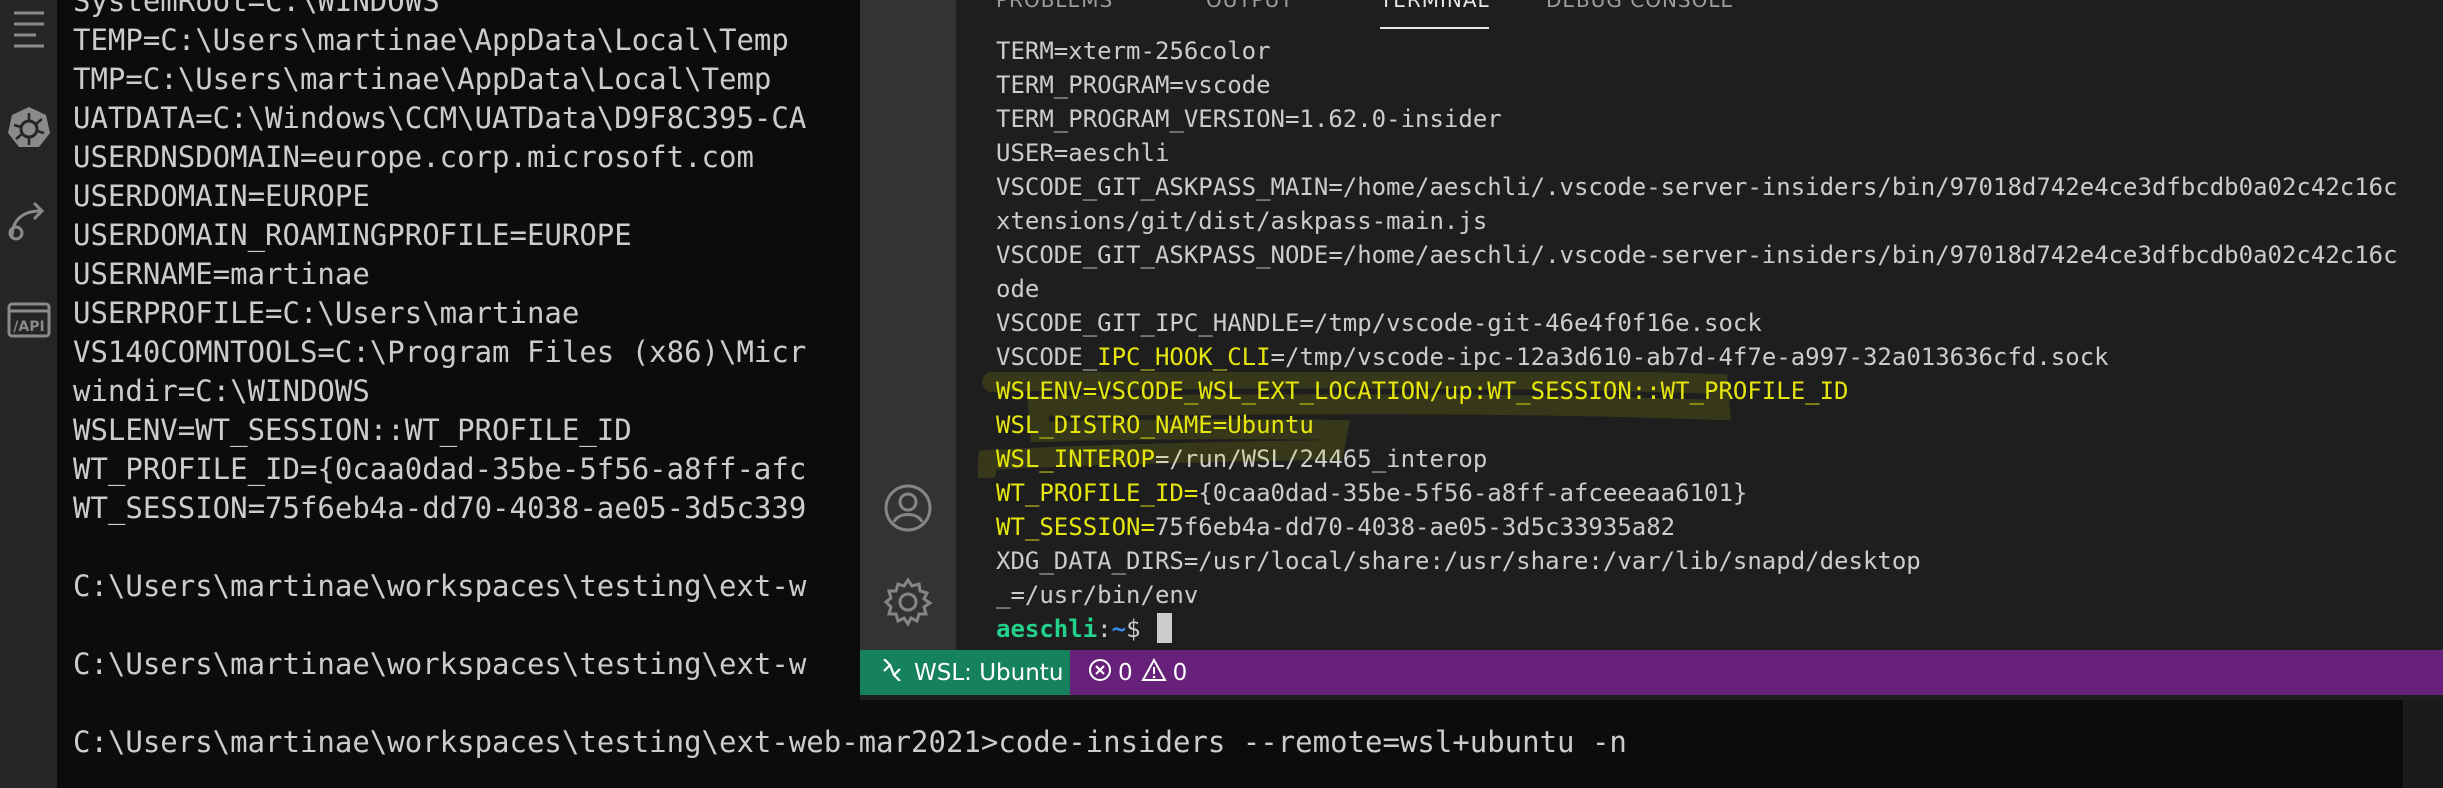 This screenshot has width=2443, height=788. I want to click on env-value: 75f6eb4a-dd70-4038-ae05-3d5c33935a82, so click(1415, 527).